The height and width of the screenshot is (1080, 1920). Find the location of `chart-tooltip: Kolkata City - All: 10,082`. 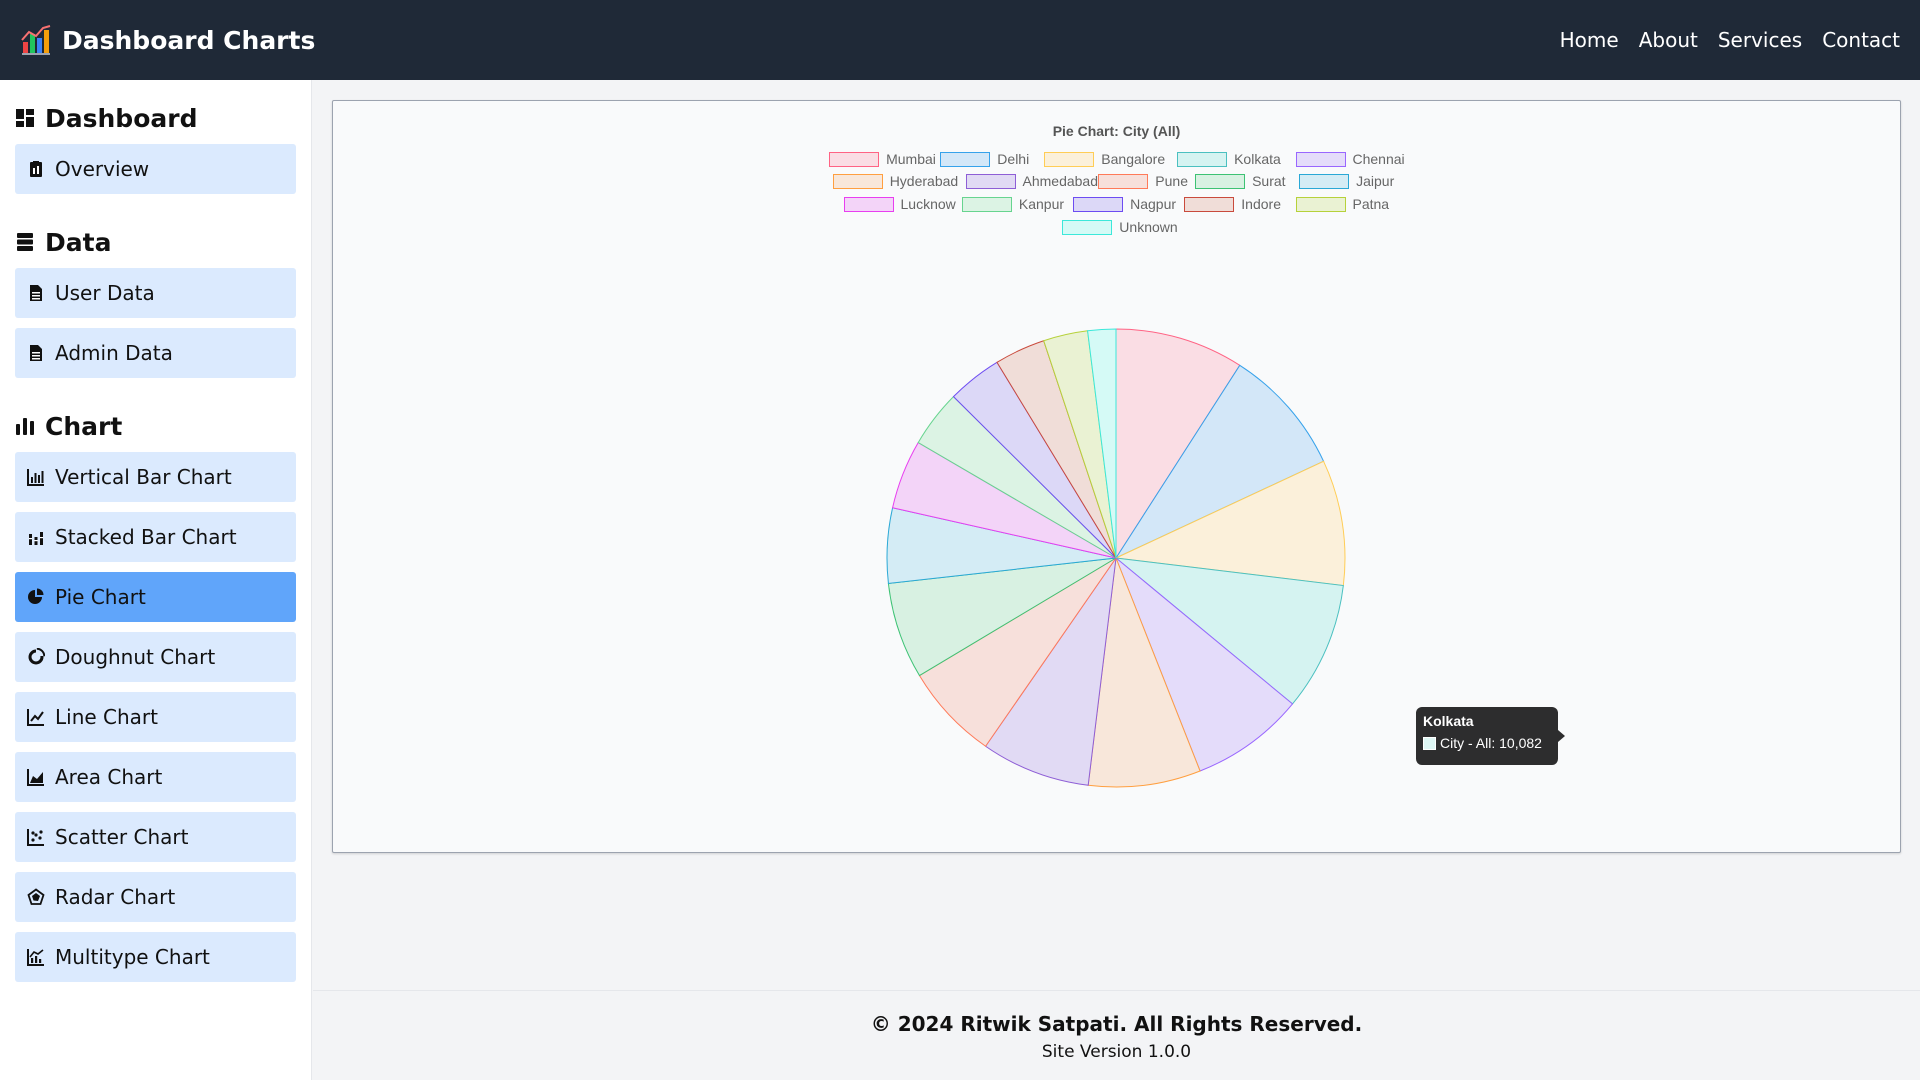

chart-tooltip: Kolkata City - All: 10,082 is located at coordinates (1490, 736).